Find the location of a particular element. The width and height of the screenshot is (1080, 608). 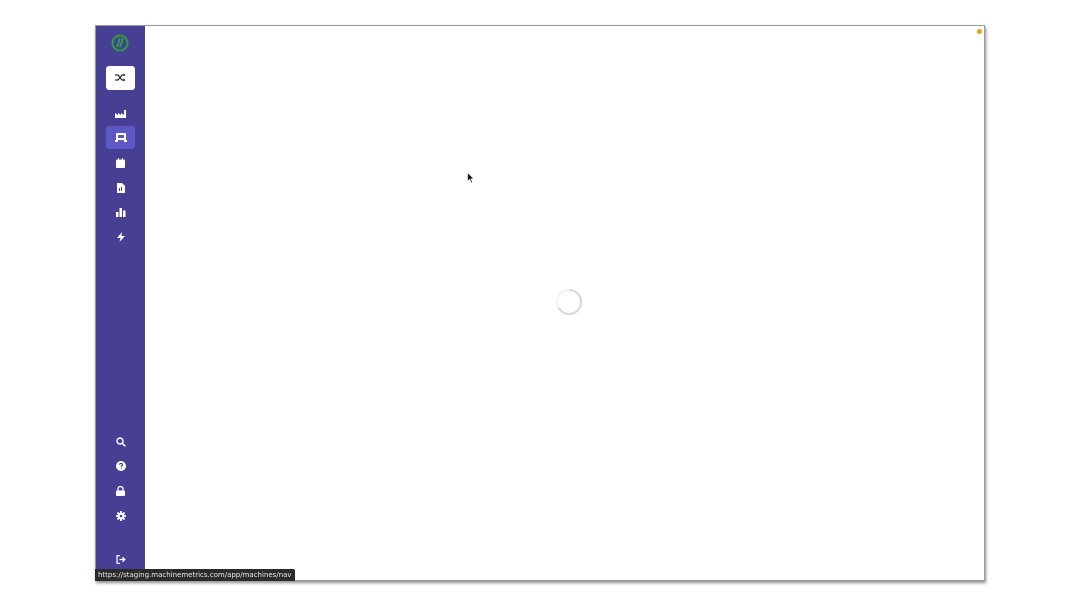

sidebar-item-logout is located at coordinates (120, 559).